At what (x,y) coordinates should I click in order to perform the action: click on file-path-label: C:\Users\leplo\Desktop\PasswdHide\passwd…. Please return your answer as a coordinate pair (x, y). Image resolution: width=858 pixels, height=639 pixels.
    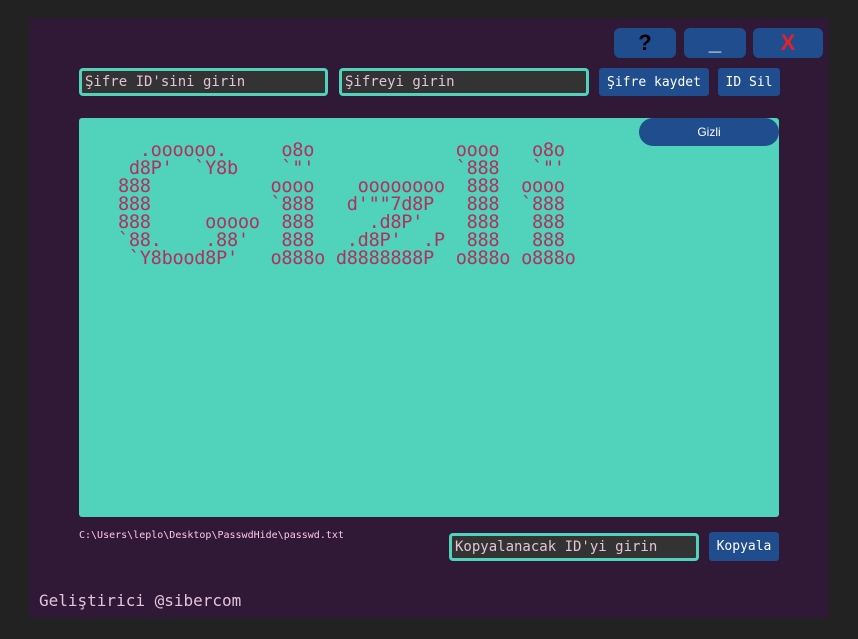
    Looking at the image, I should click on (211, 535).